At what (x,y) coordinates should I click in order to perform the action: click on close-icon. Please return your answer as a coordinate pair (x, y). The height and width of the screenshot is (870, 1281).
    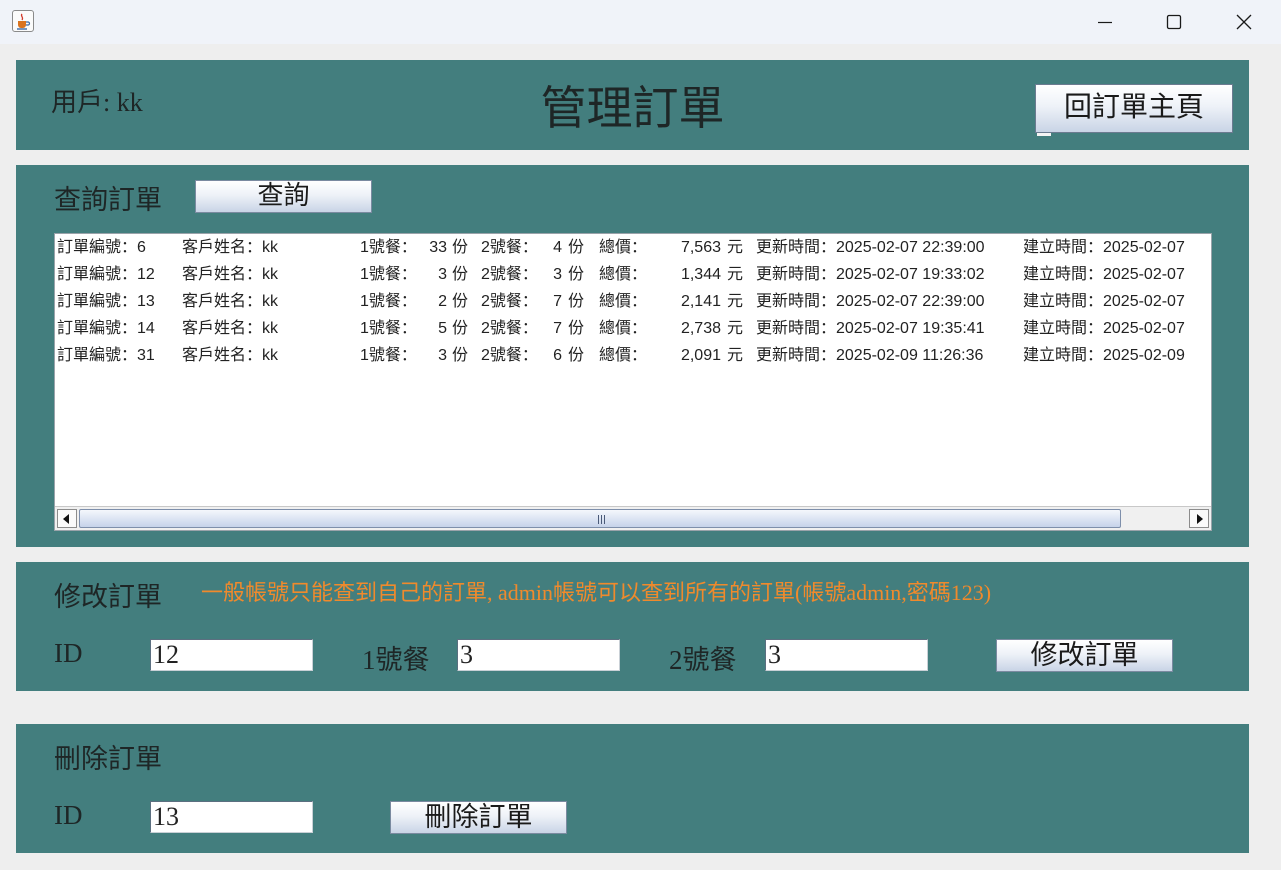
    Looking at the image, I should click on (1244, 22).